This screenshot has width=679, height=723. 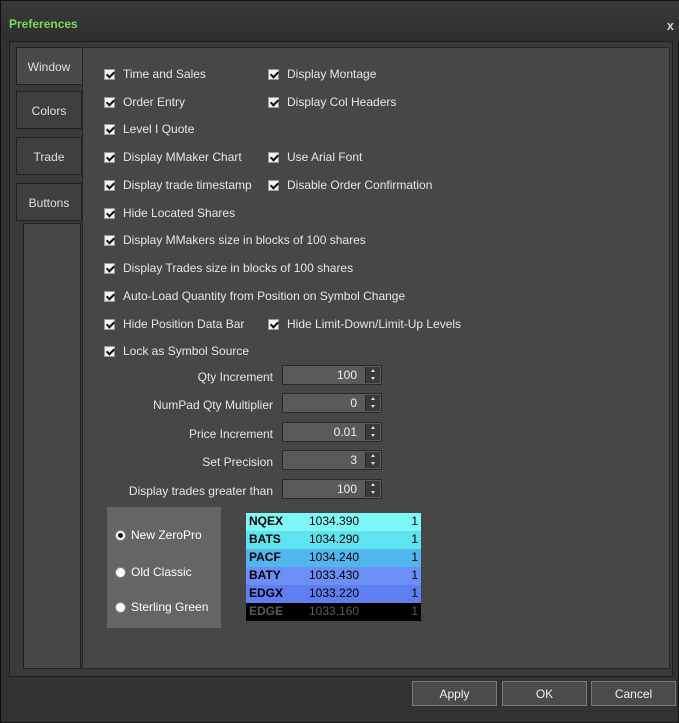 What do you see at coordinates (173, 157) in the screenshot?
I see `display-mmaker-chart-checkbox: Display MMaker Chart` at bounding box center [173, 157].